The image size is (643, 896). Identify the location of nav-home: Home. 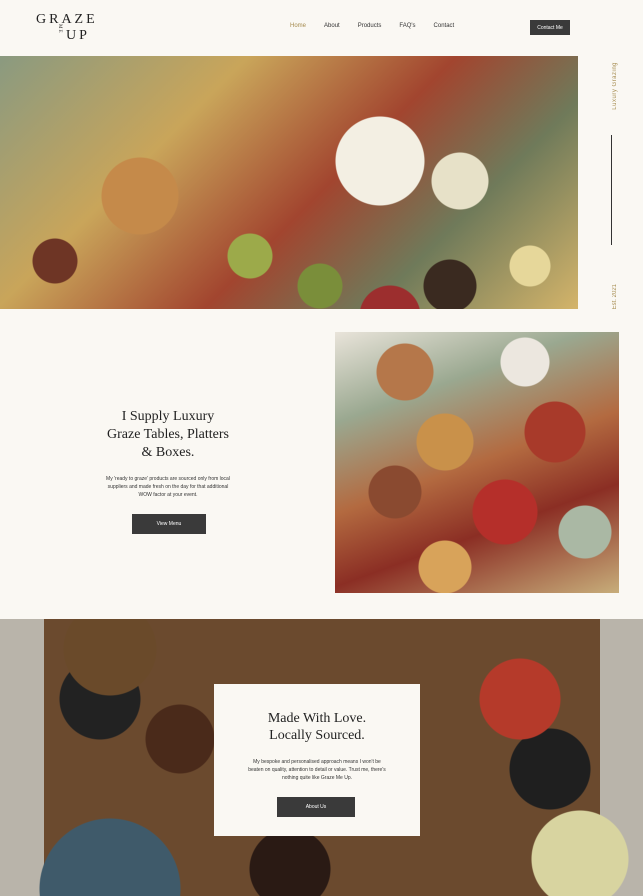
(298, 26).